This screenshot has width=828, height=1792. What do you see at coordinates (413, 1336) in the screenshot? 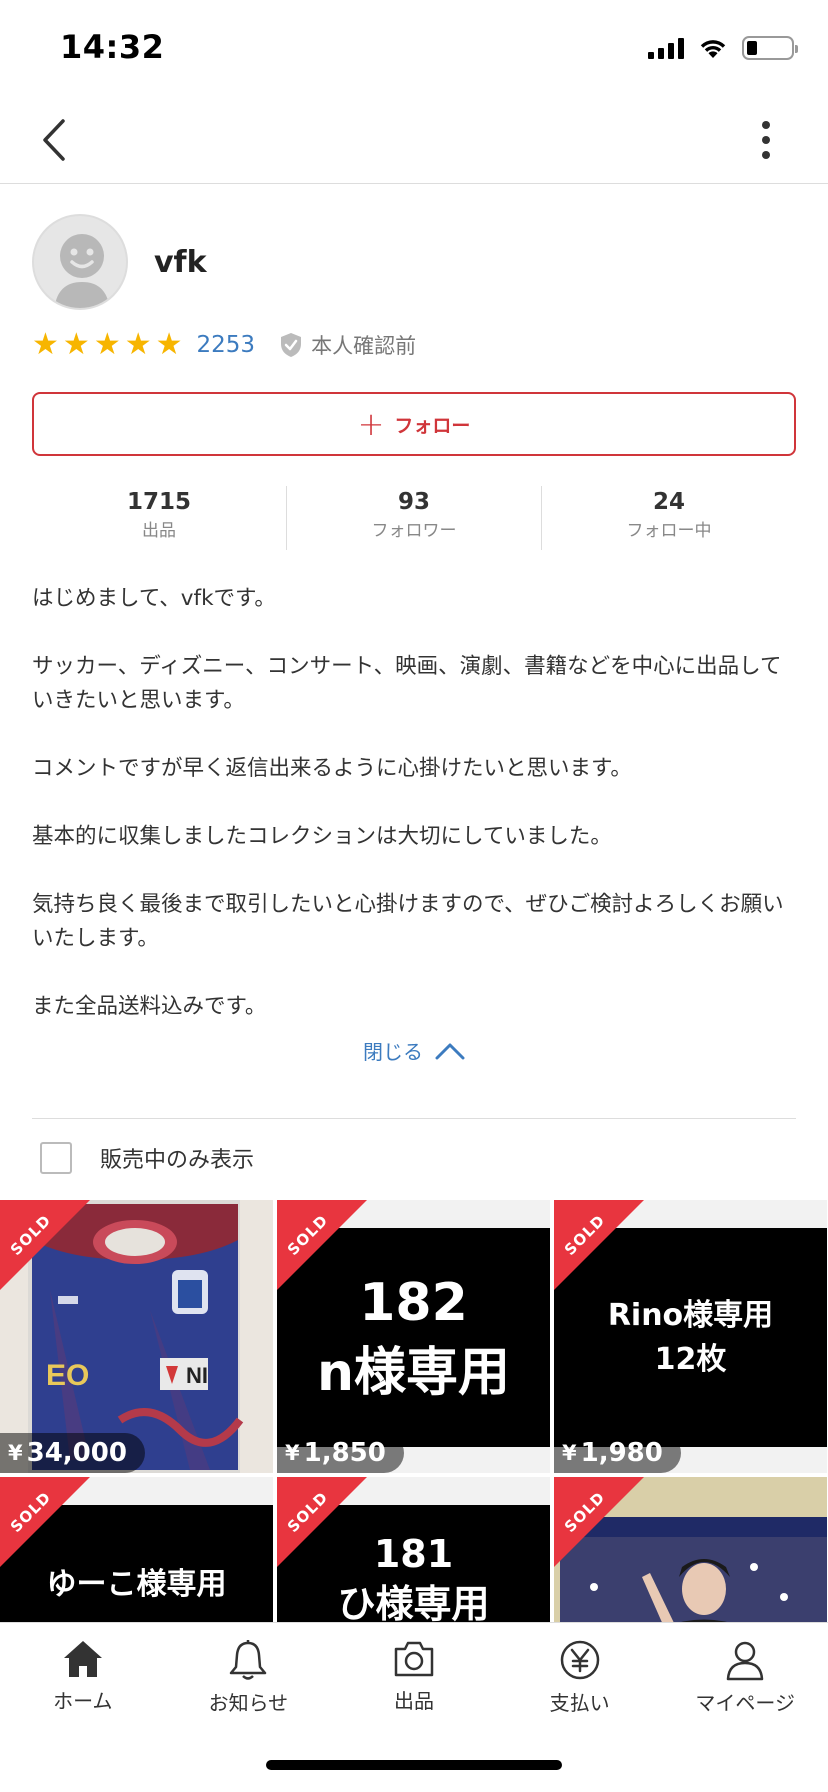
I see `item-card: 182 n様専用 SOLD ¥ 1,850` at bounding box center [413, 1336].